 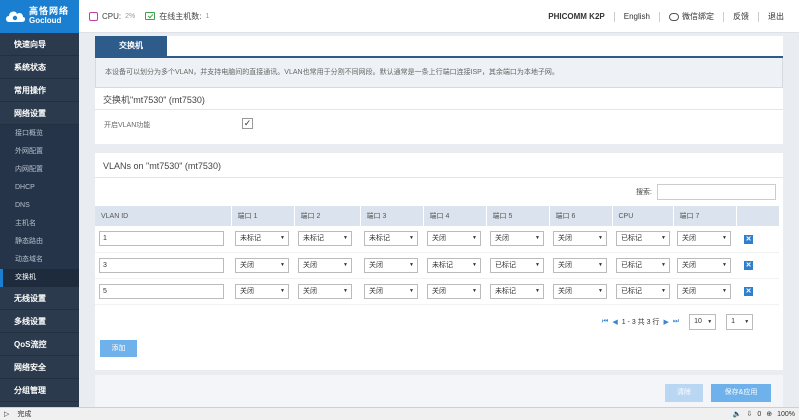 What do you see at coordinates (39, 278) in the screenshot?
I see `sidebar-sub-switch: 交换机` at bounding box center [39, 278].